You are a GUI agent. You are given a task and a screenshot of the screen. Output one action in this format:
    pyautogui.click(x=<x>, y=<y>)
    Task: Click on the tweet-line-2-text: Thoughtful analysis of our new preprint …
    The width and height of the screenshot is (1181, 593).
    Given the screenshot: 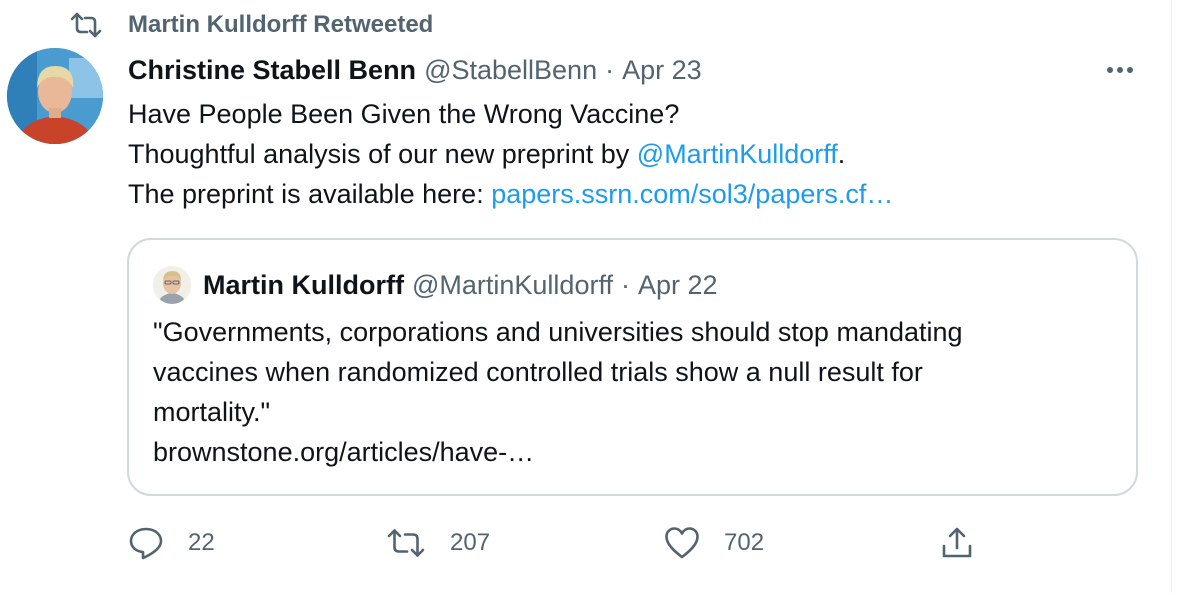 What is the action you would take?
    pyautogui.click(x=382, y=154)
    